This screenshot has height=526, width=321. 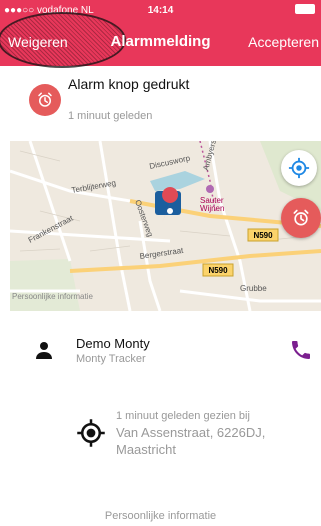 What do you see at coordinates (283, 42) in the screenshot?
I see `accept-button: Accepteren` at bounding box center [283, 42].